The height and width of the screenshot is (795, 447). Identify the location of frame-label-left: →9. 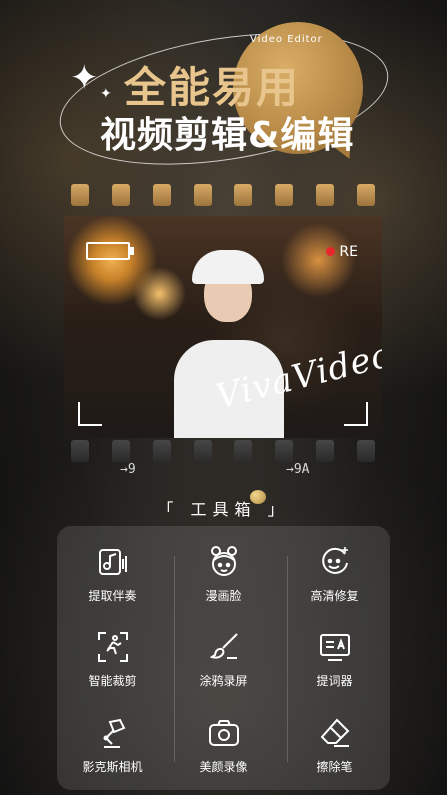
(128, 469).